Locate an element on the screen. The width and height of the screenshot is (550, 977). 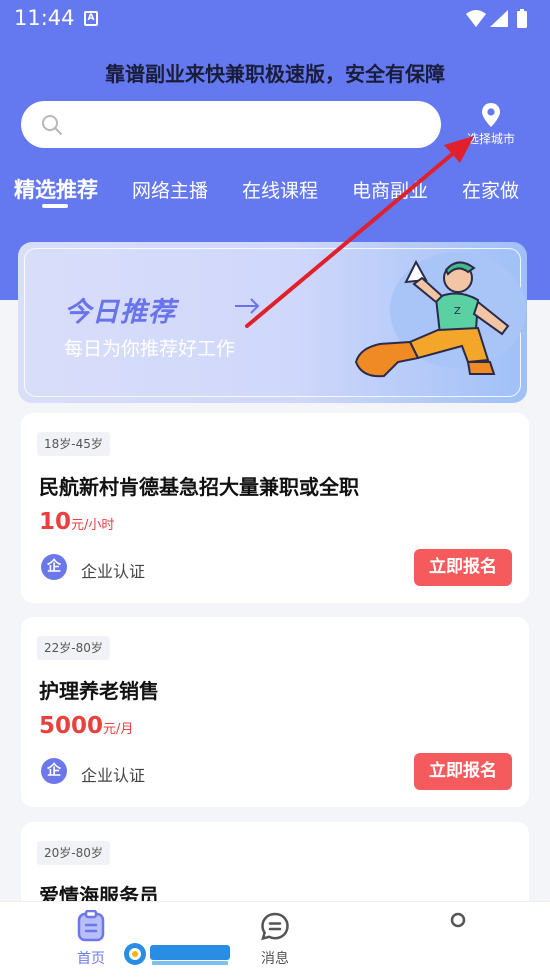
notification-icon: A is located at coordinates (91, 18).